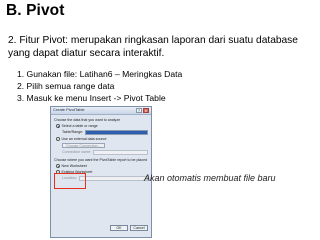 The height and width of the screenshot is (240, 320). I want to click on table-range-row: Table/Range:, so click(101, 133).